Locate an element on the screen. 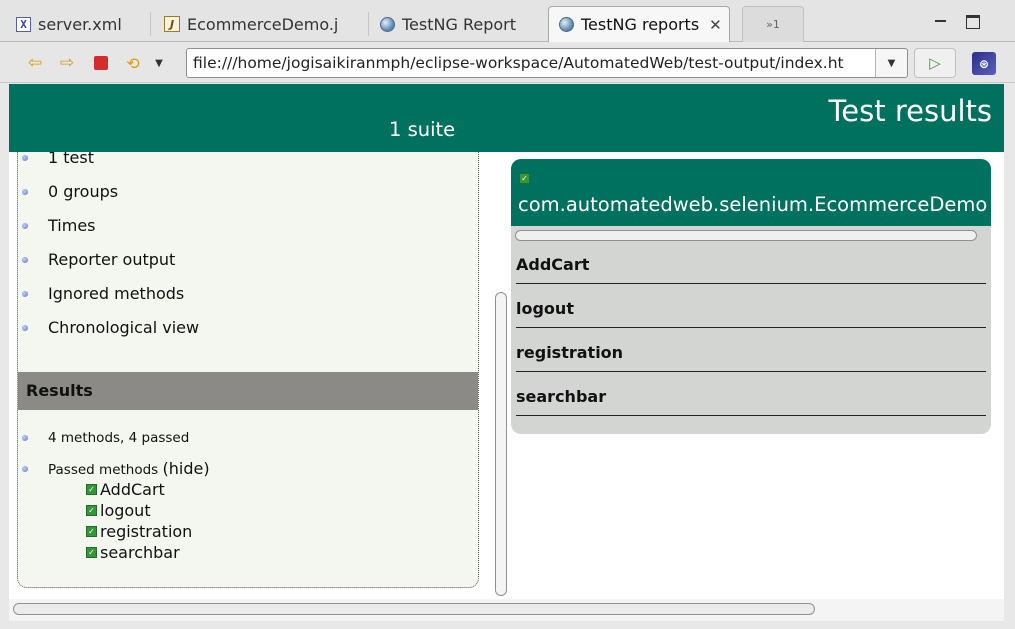 This screenshot has width=1015, height=629. external-browser-icon: ⊛ is located at coordinates (984, 63).